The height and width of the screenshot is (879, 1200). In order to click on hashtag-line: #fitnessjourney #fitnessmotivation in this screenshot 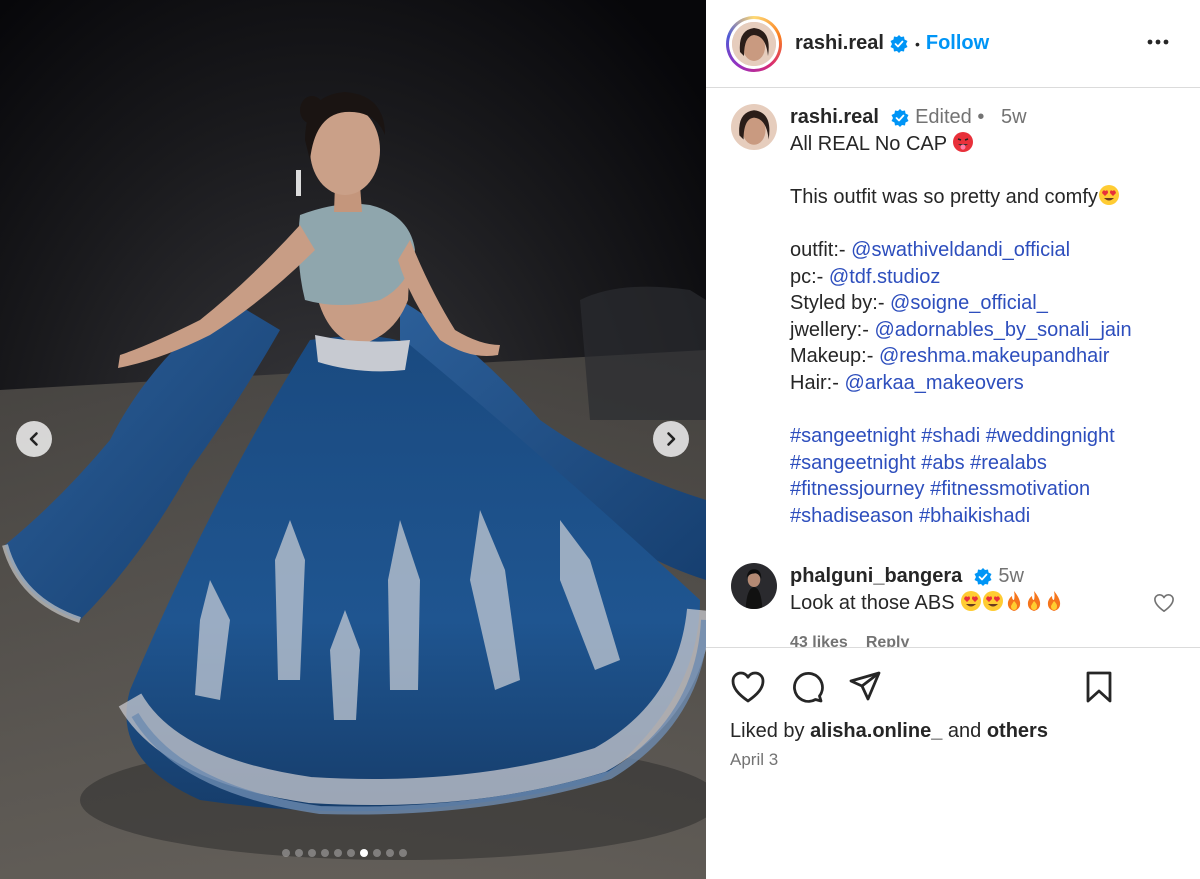, I will do `click(985, 489)`.